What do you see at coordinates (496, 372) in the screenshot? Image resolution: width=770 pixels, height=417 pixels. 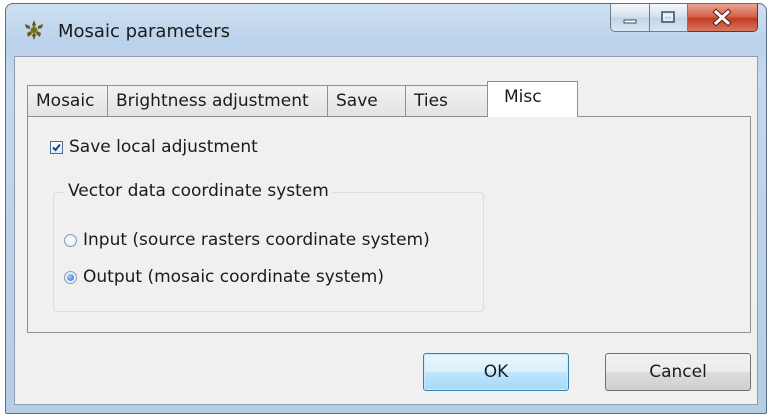 I see `ok-button: OK` at bounding box center [496, 372].